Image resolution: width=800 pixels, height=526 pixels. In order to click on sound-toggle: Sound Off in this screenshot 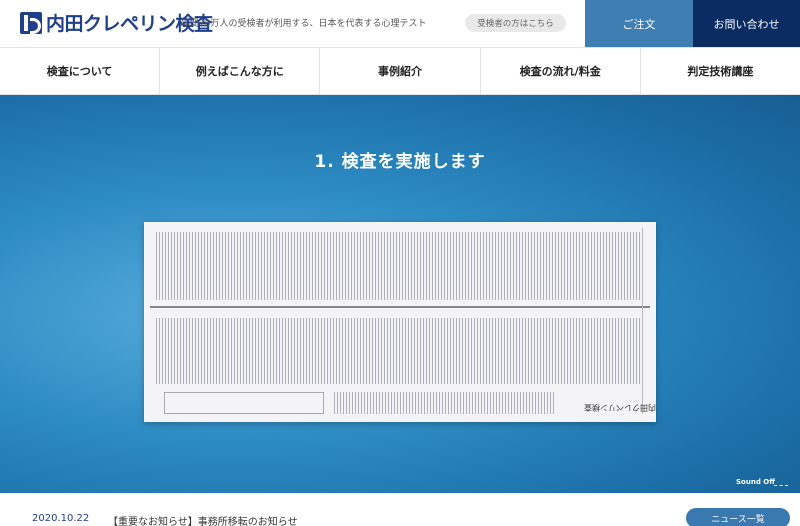, I will do `click(755, 482)`.